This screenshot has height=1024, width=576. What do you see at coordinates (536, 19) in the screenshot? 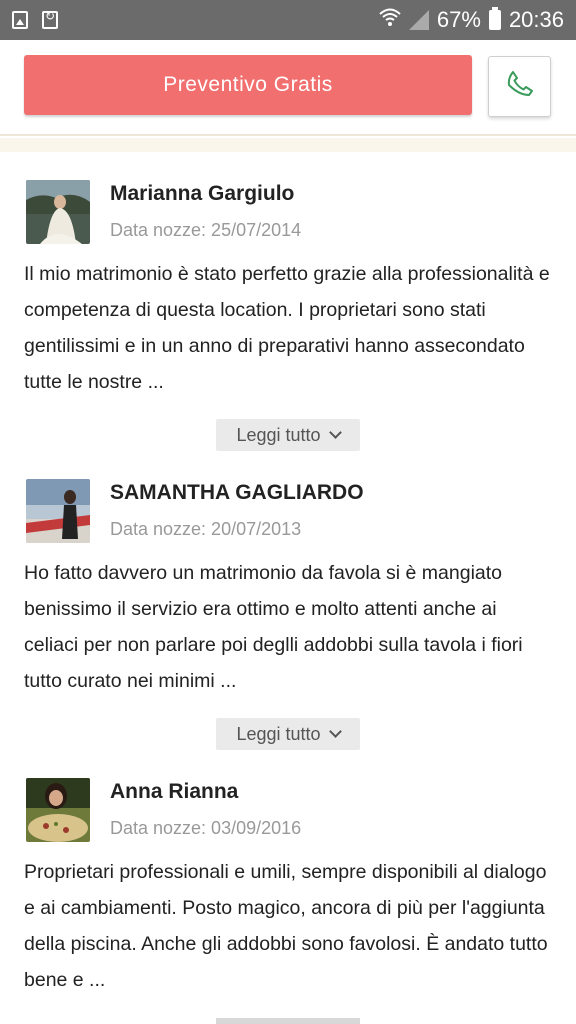
I see `clock: 20:36` at bounding box center [536, 19].